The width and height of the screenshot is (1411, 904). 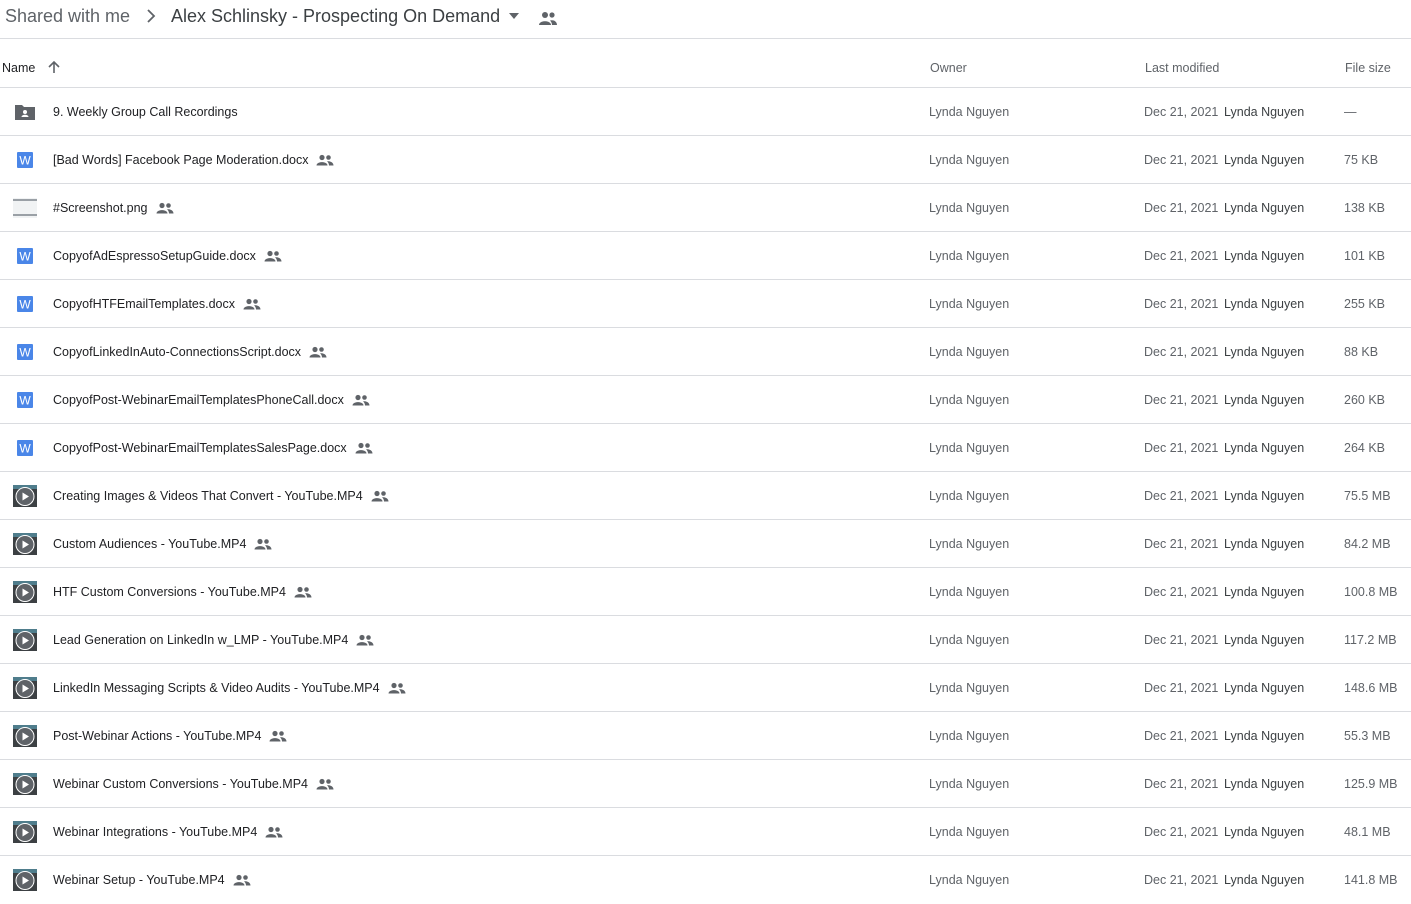 I want to click on file-name: Custom Audiences - YouTube.MP4, so click(x=150, y=544).